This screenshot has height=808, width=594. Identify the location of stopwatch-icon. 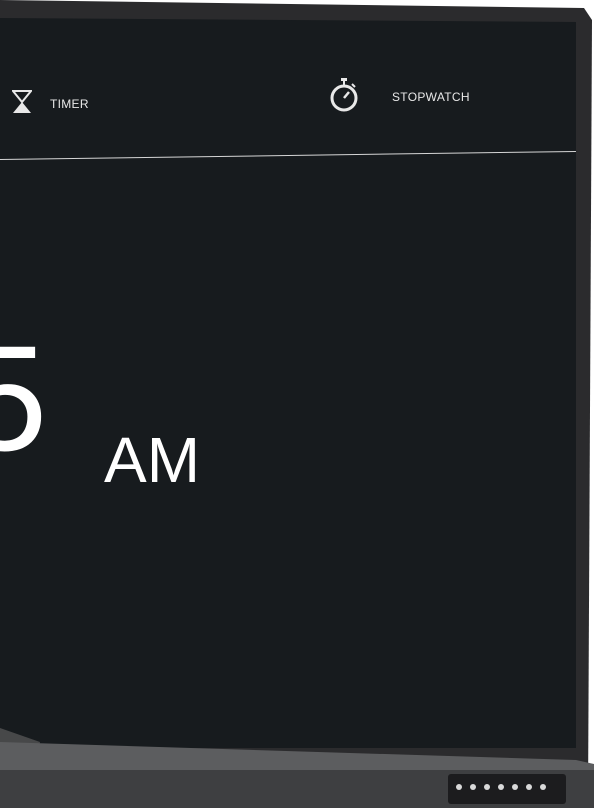
(344, 96).